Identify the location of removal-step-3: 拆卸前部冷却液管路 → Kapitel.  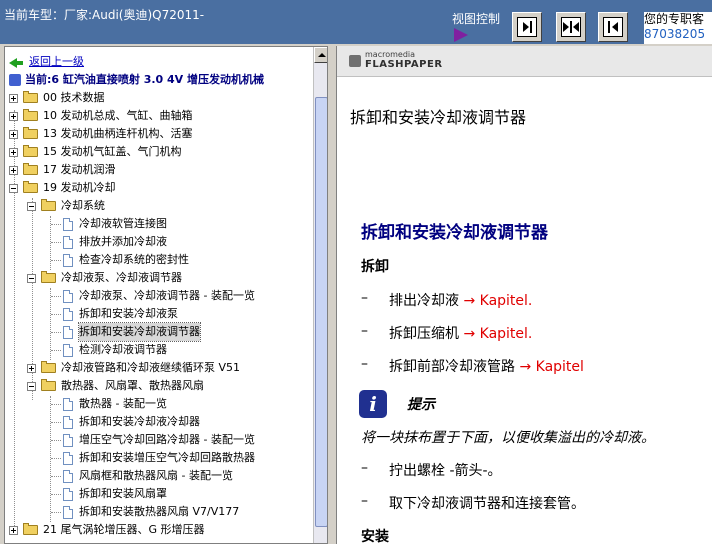
(486, 367).